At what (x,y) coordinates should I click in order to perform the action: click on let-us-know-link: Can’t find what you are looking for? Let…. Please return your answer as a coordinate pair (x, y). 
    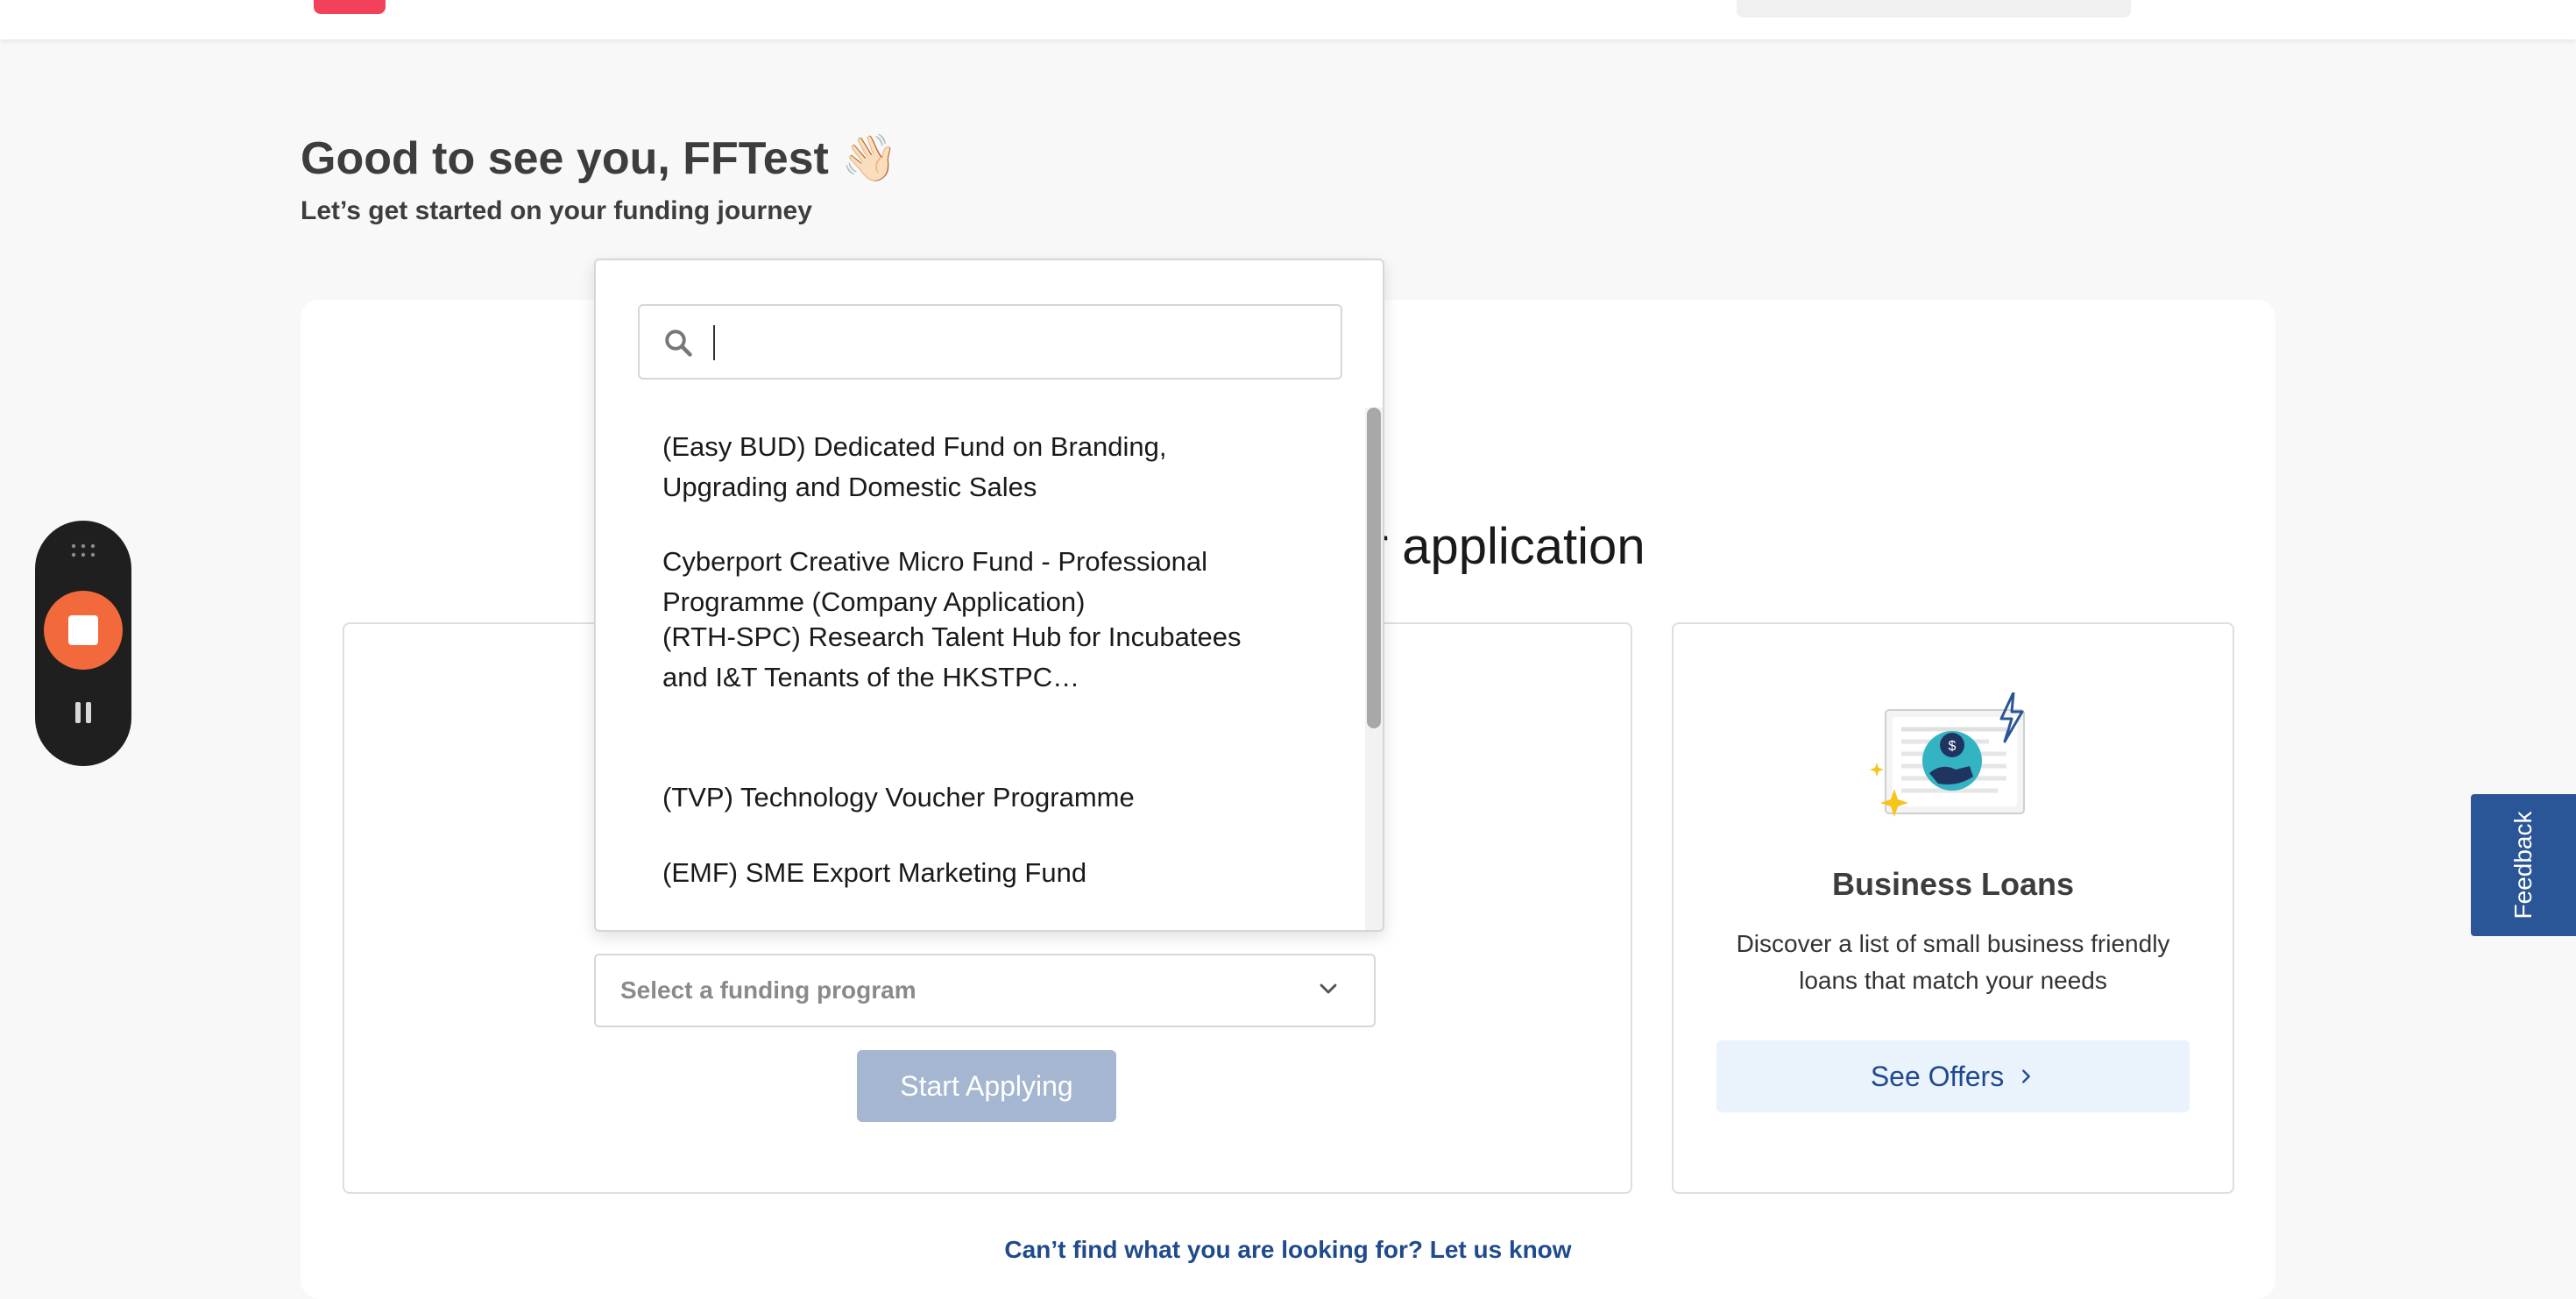
    Looking at the image, I should click on (1288, 1250).